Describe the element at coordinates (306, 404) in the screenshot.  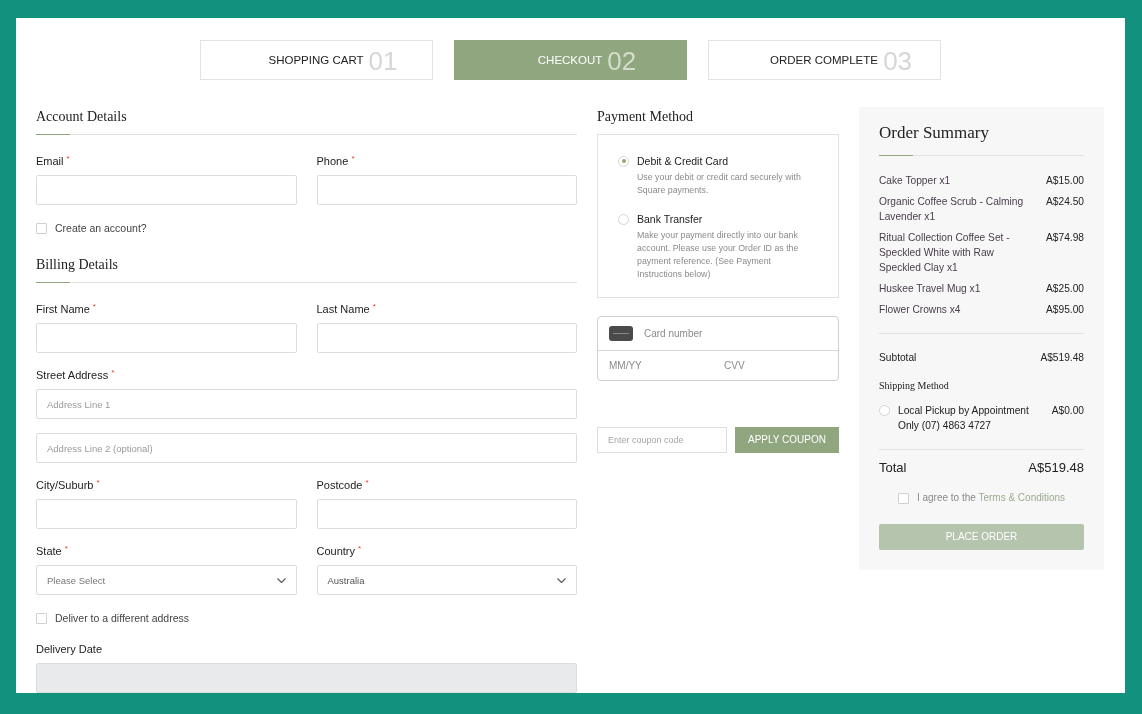
I see `input-field: Address Line 1` at that location.